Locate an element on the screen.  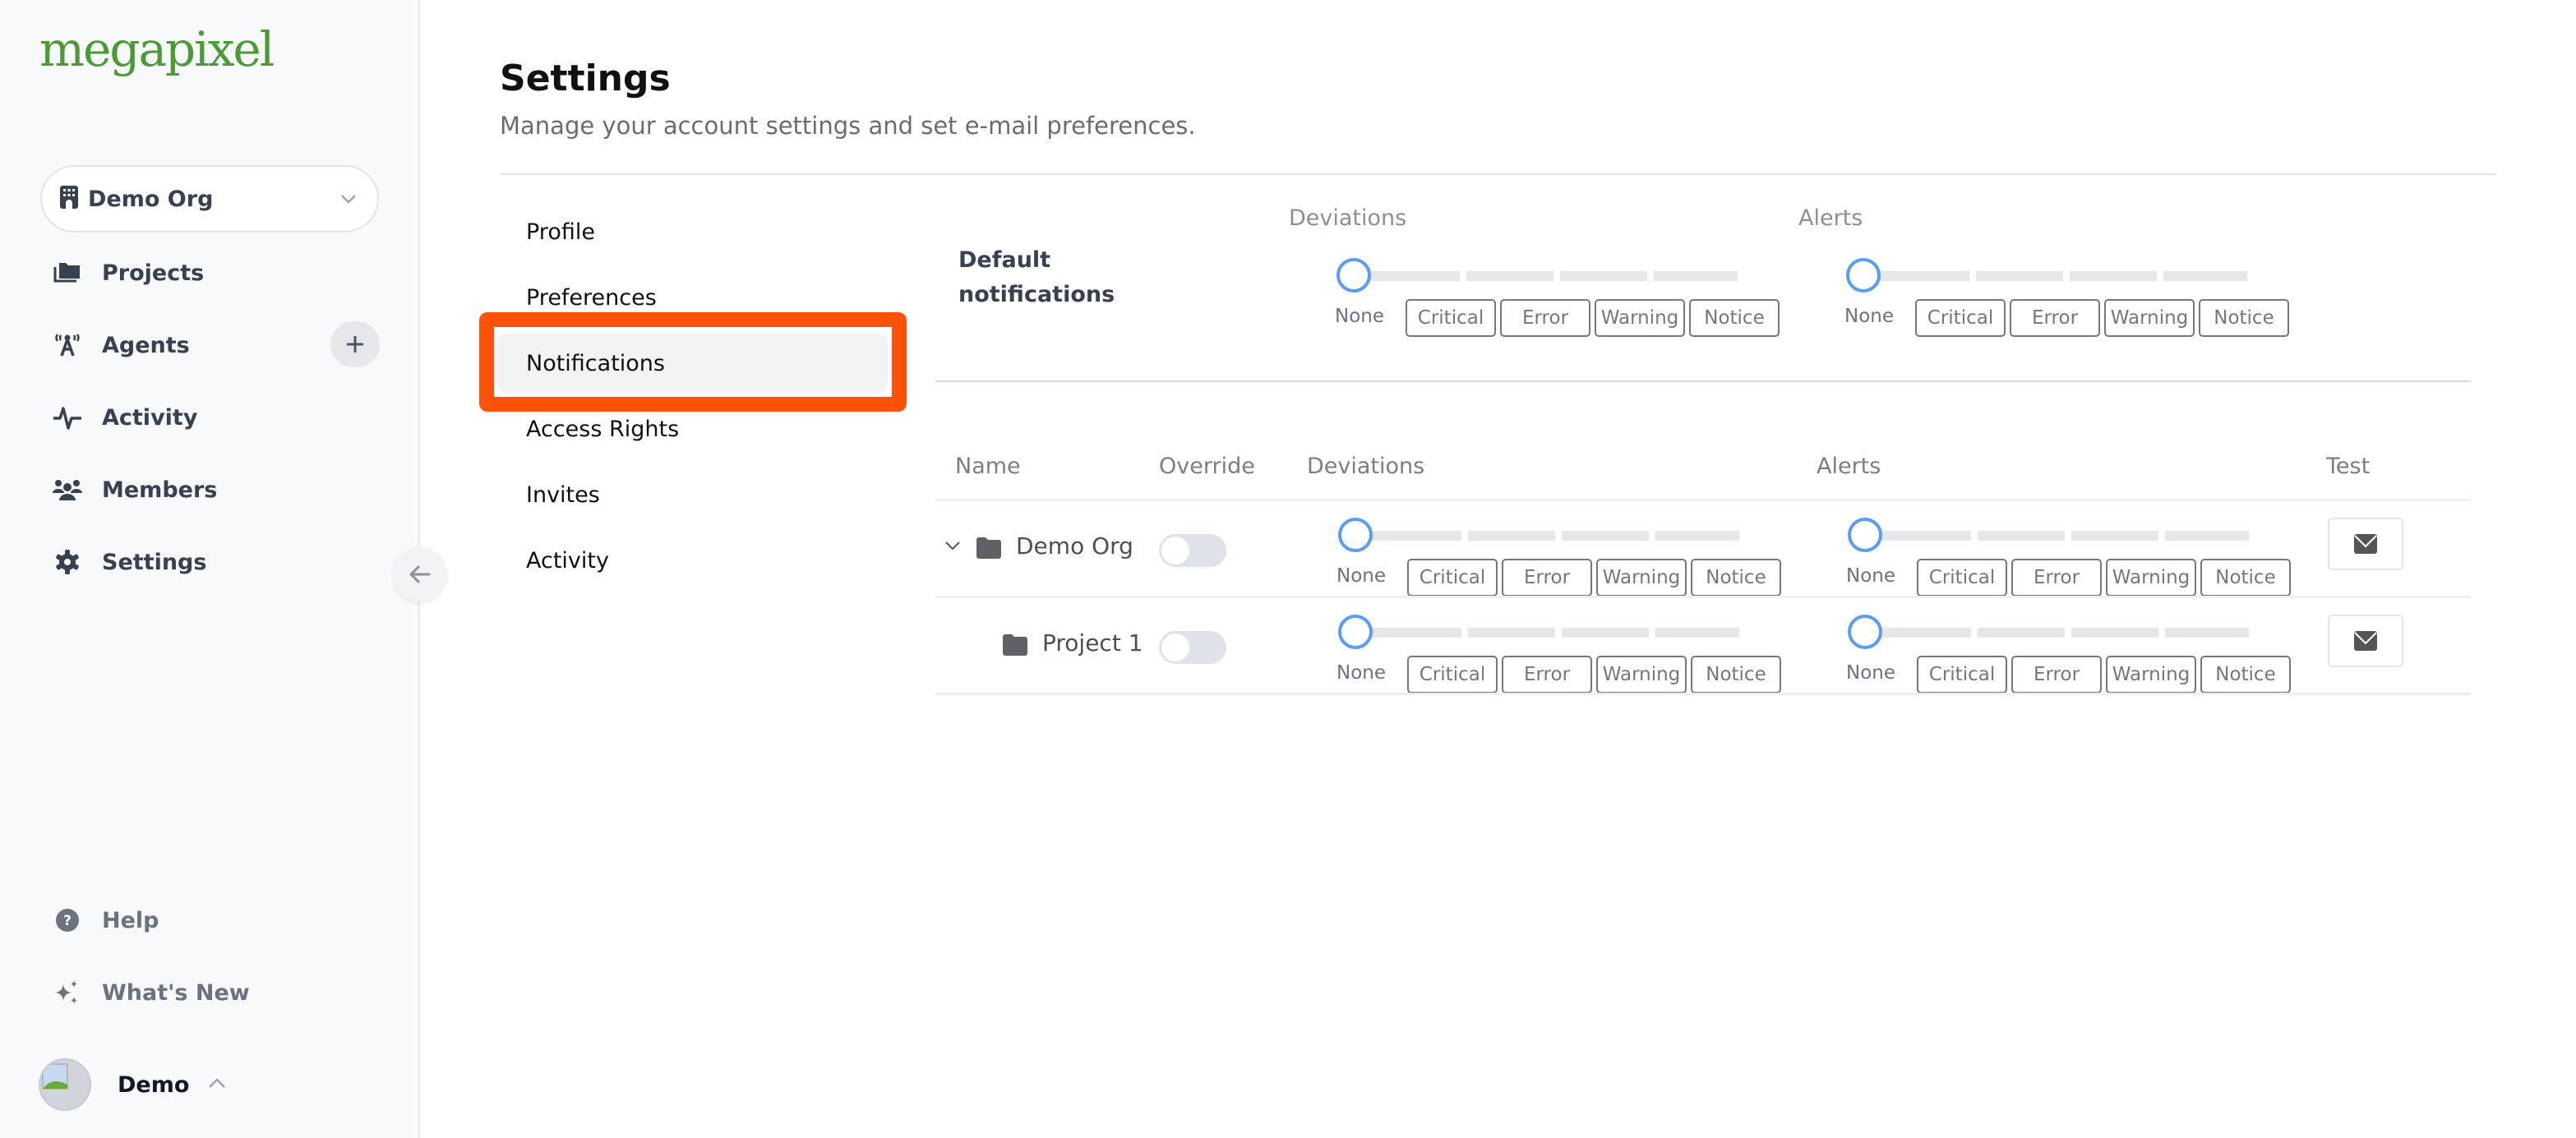
column-header-name: Name is located at coordinates (988, 466).